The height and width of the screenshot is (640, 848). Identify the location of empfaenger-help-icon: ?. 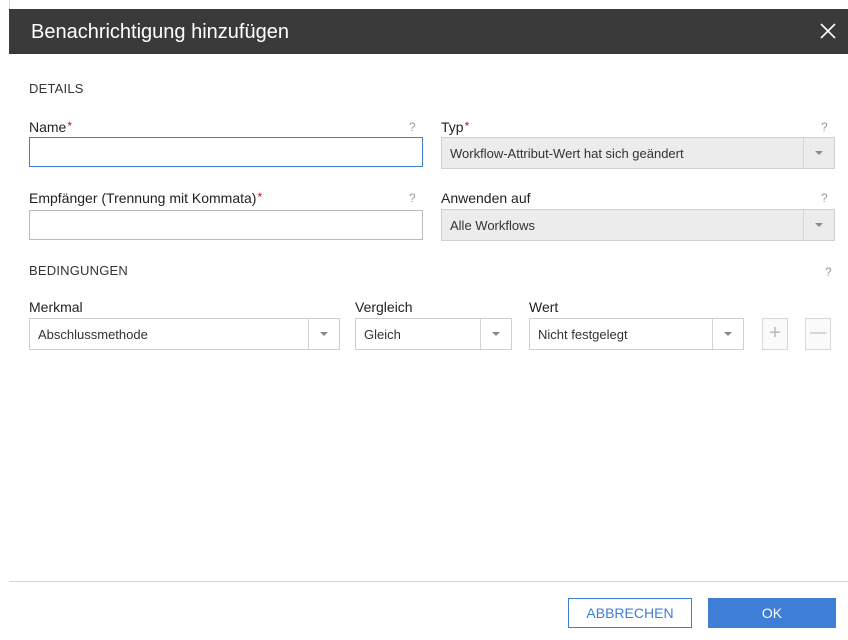
(412, 198).